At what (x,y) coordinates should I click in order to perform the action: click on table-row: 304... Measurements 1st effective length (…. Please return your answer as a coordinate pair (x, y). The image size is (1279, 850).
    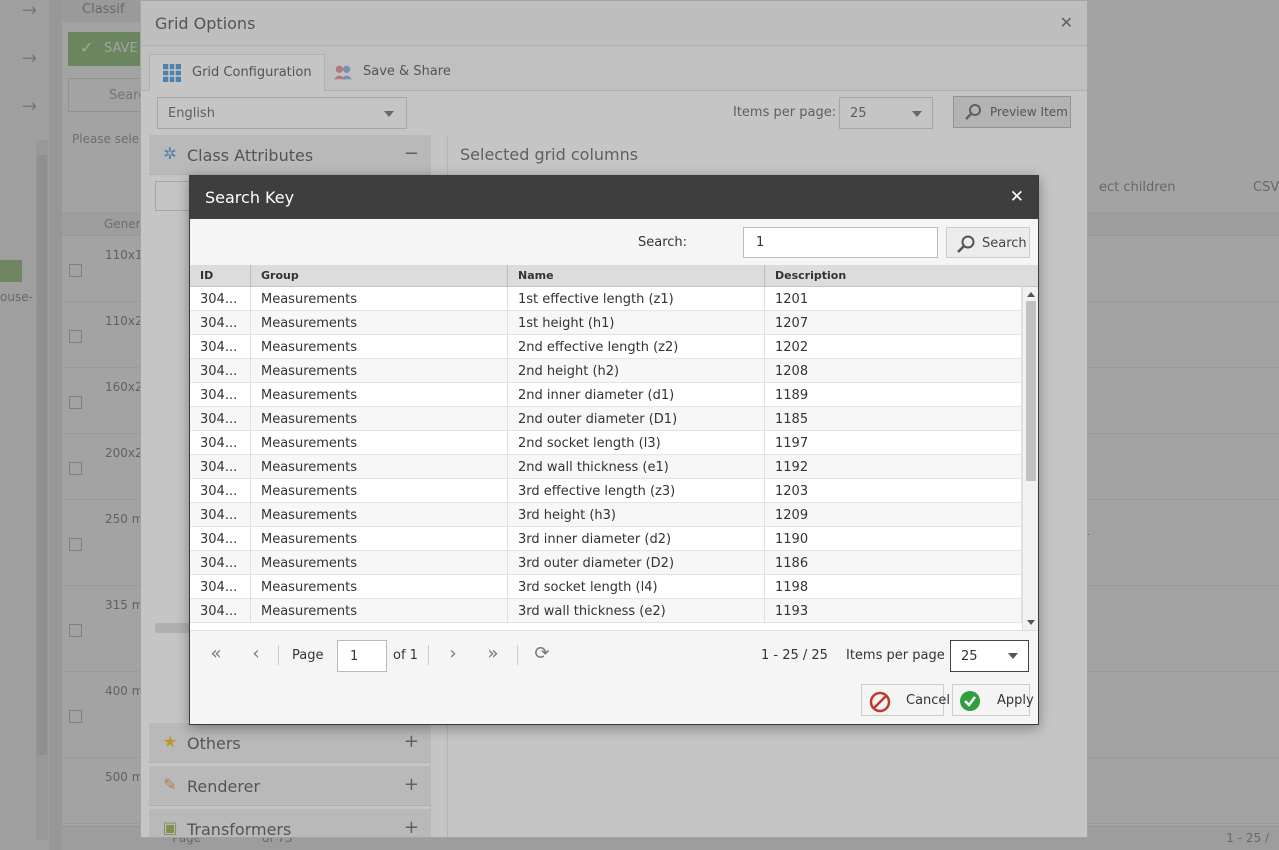
    Looking at the image, I should click on (606, 299).